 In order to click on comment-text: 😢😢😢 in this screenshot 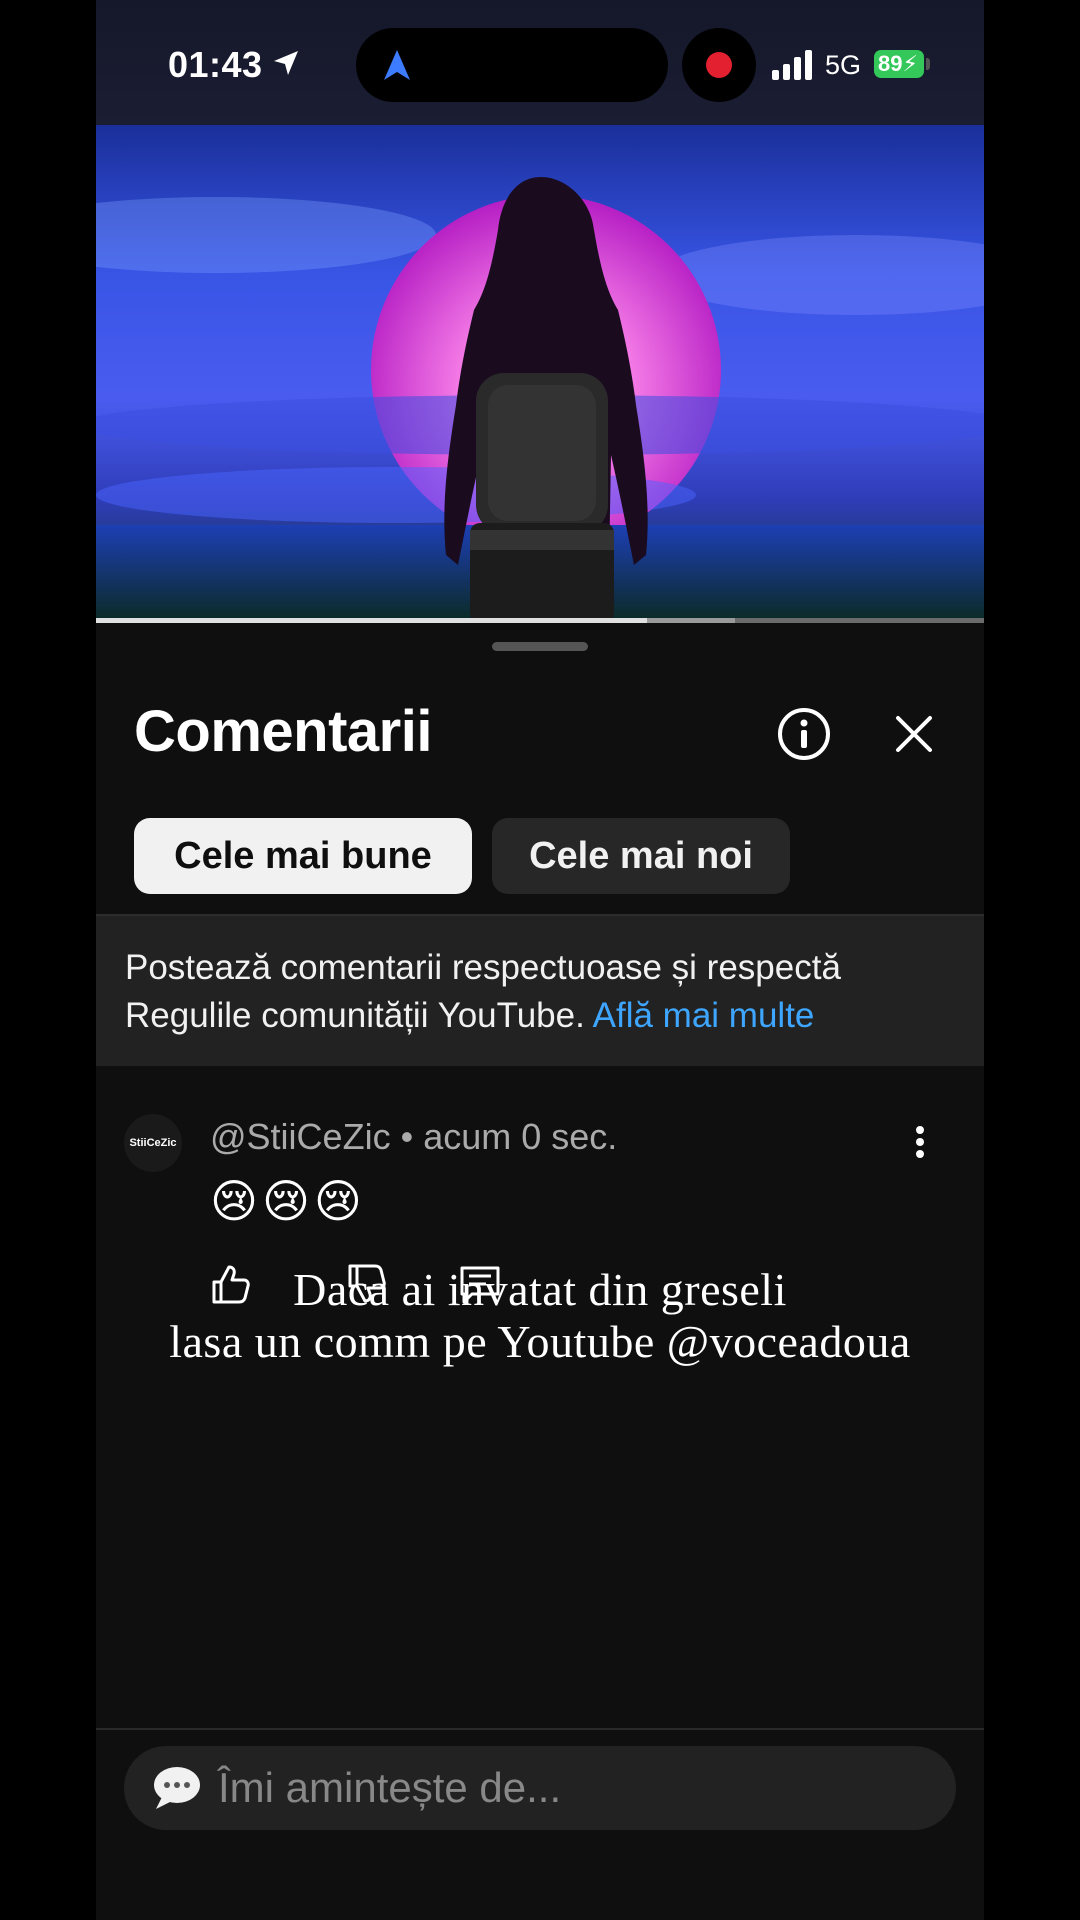, I will do `click(288, 1201)`.